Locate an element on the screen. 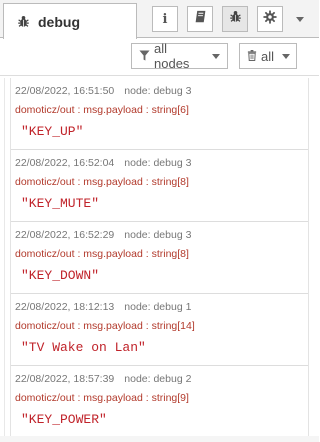  message-meta: 22/08/2022, 18:57:39 node: debug 2 is located at coordinates (103, 379).